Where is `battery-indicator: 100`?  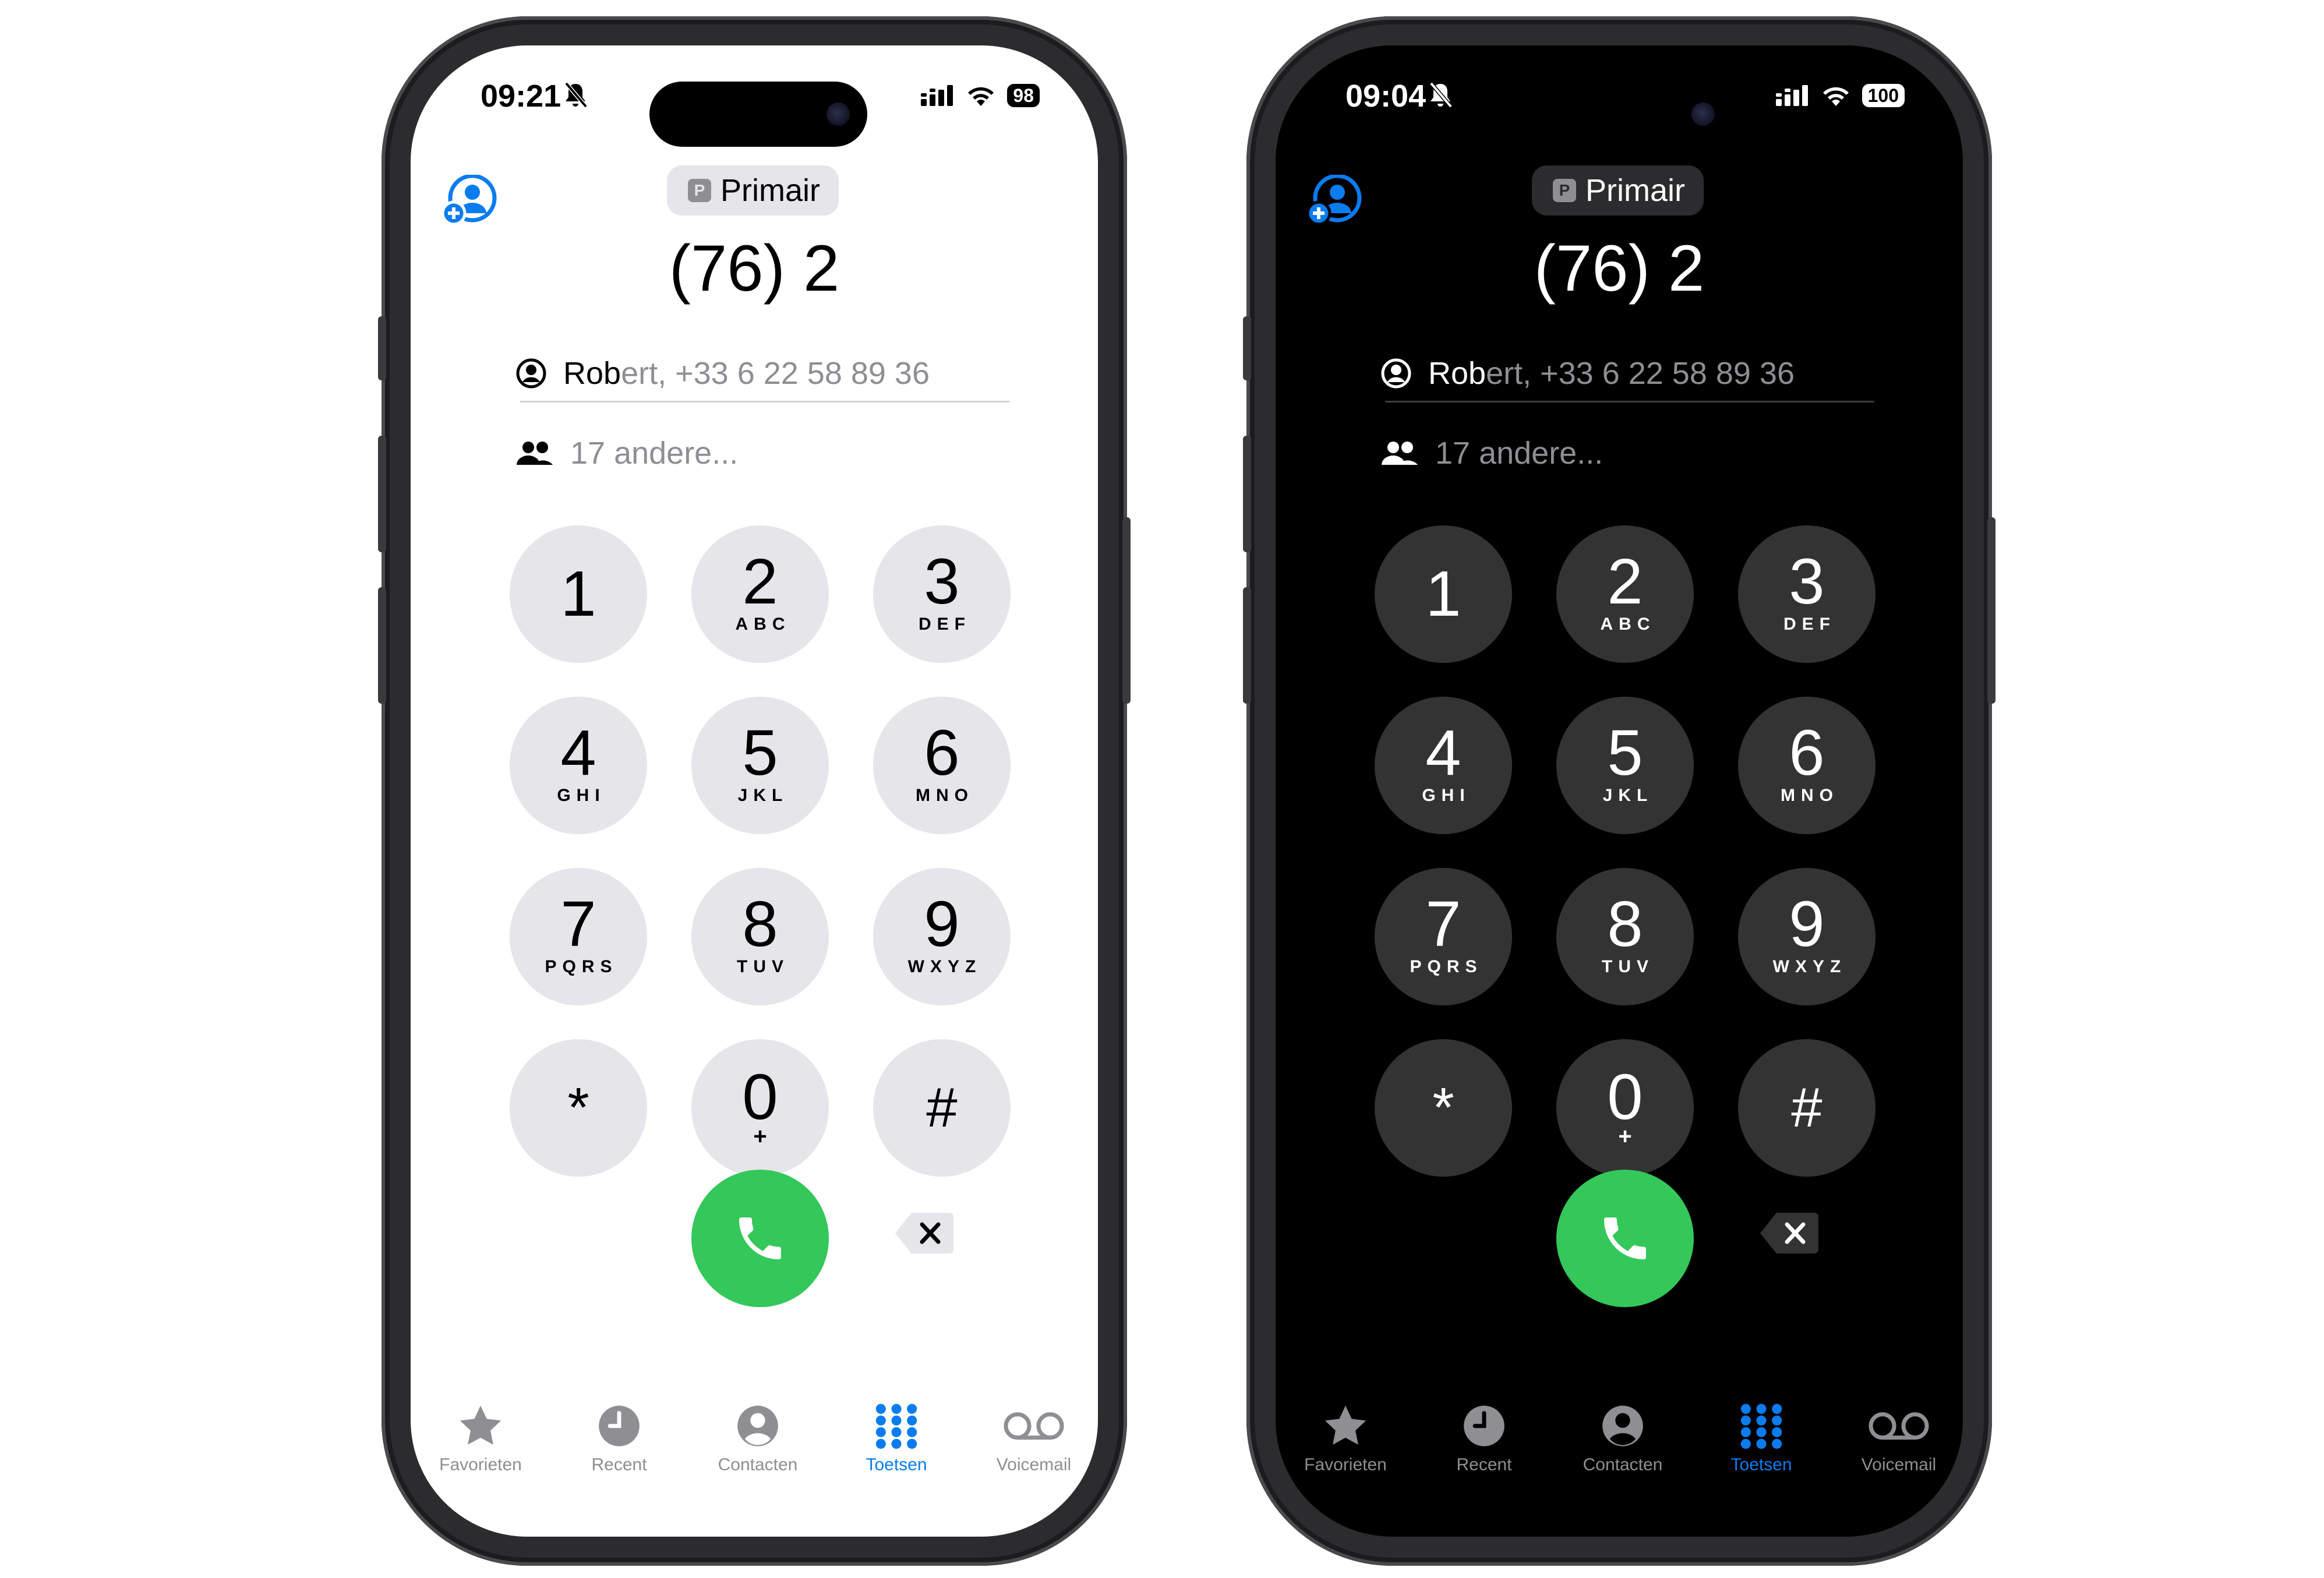
battery-indicator: 100 is located at coordinates (1884, 95).